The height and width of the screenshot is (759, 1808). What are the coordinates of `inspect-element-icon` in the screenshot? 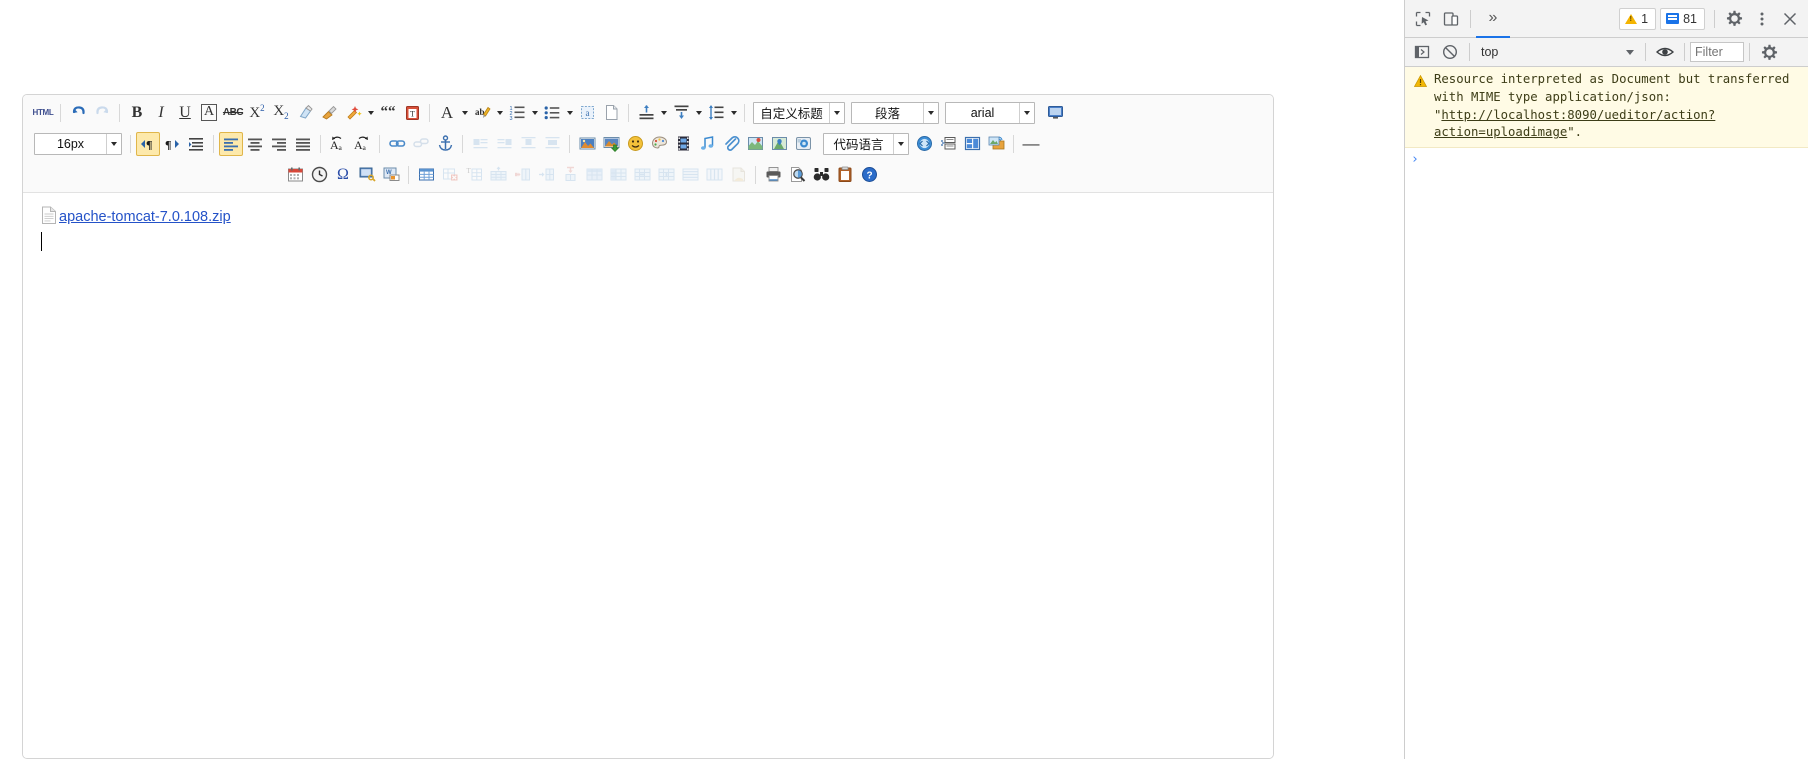 It's located at (1423, 19).